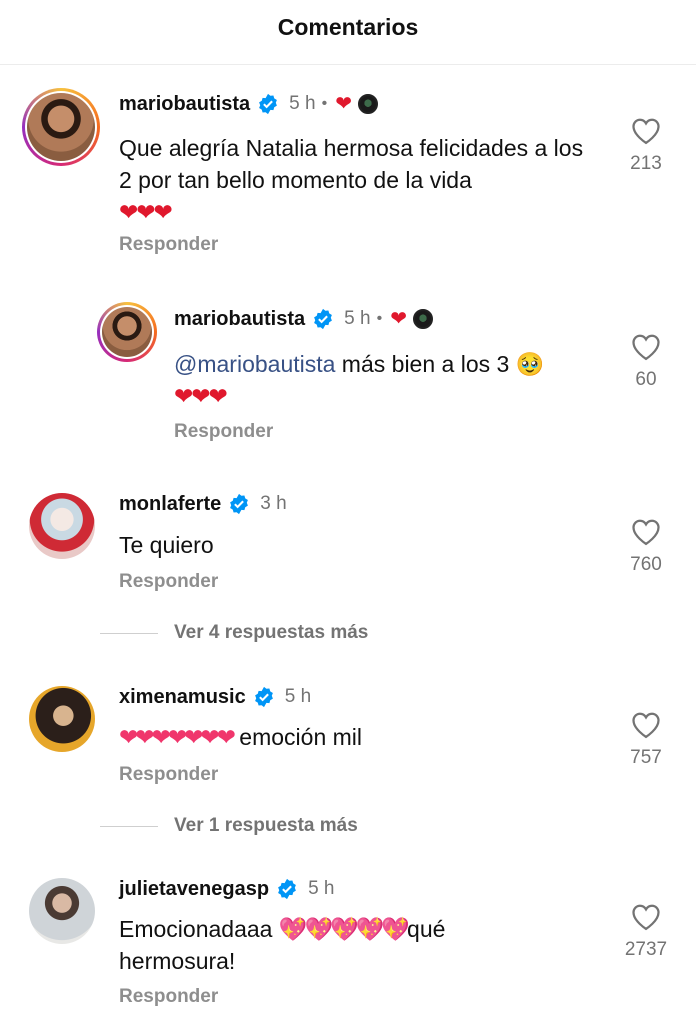 Image resolution: width=696 pixels, height=1024 pixels. I want to click on comment-text: Emocionadaaa 💖💖💖💖💖qué hermosura!, so click(282, 945).